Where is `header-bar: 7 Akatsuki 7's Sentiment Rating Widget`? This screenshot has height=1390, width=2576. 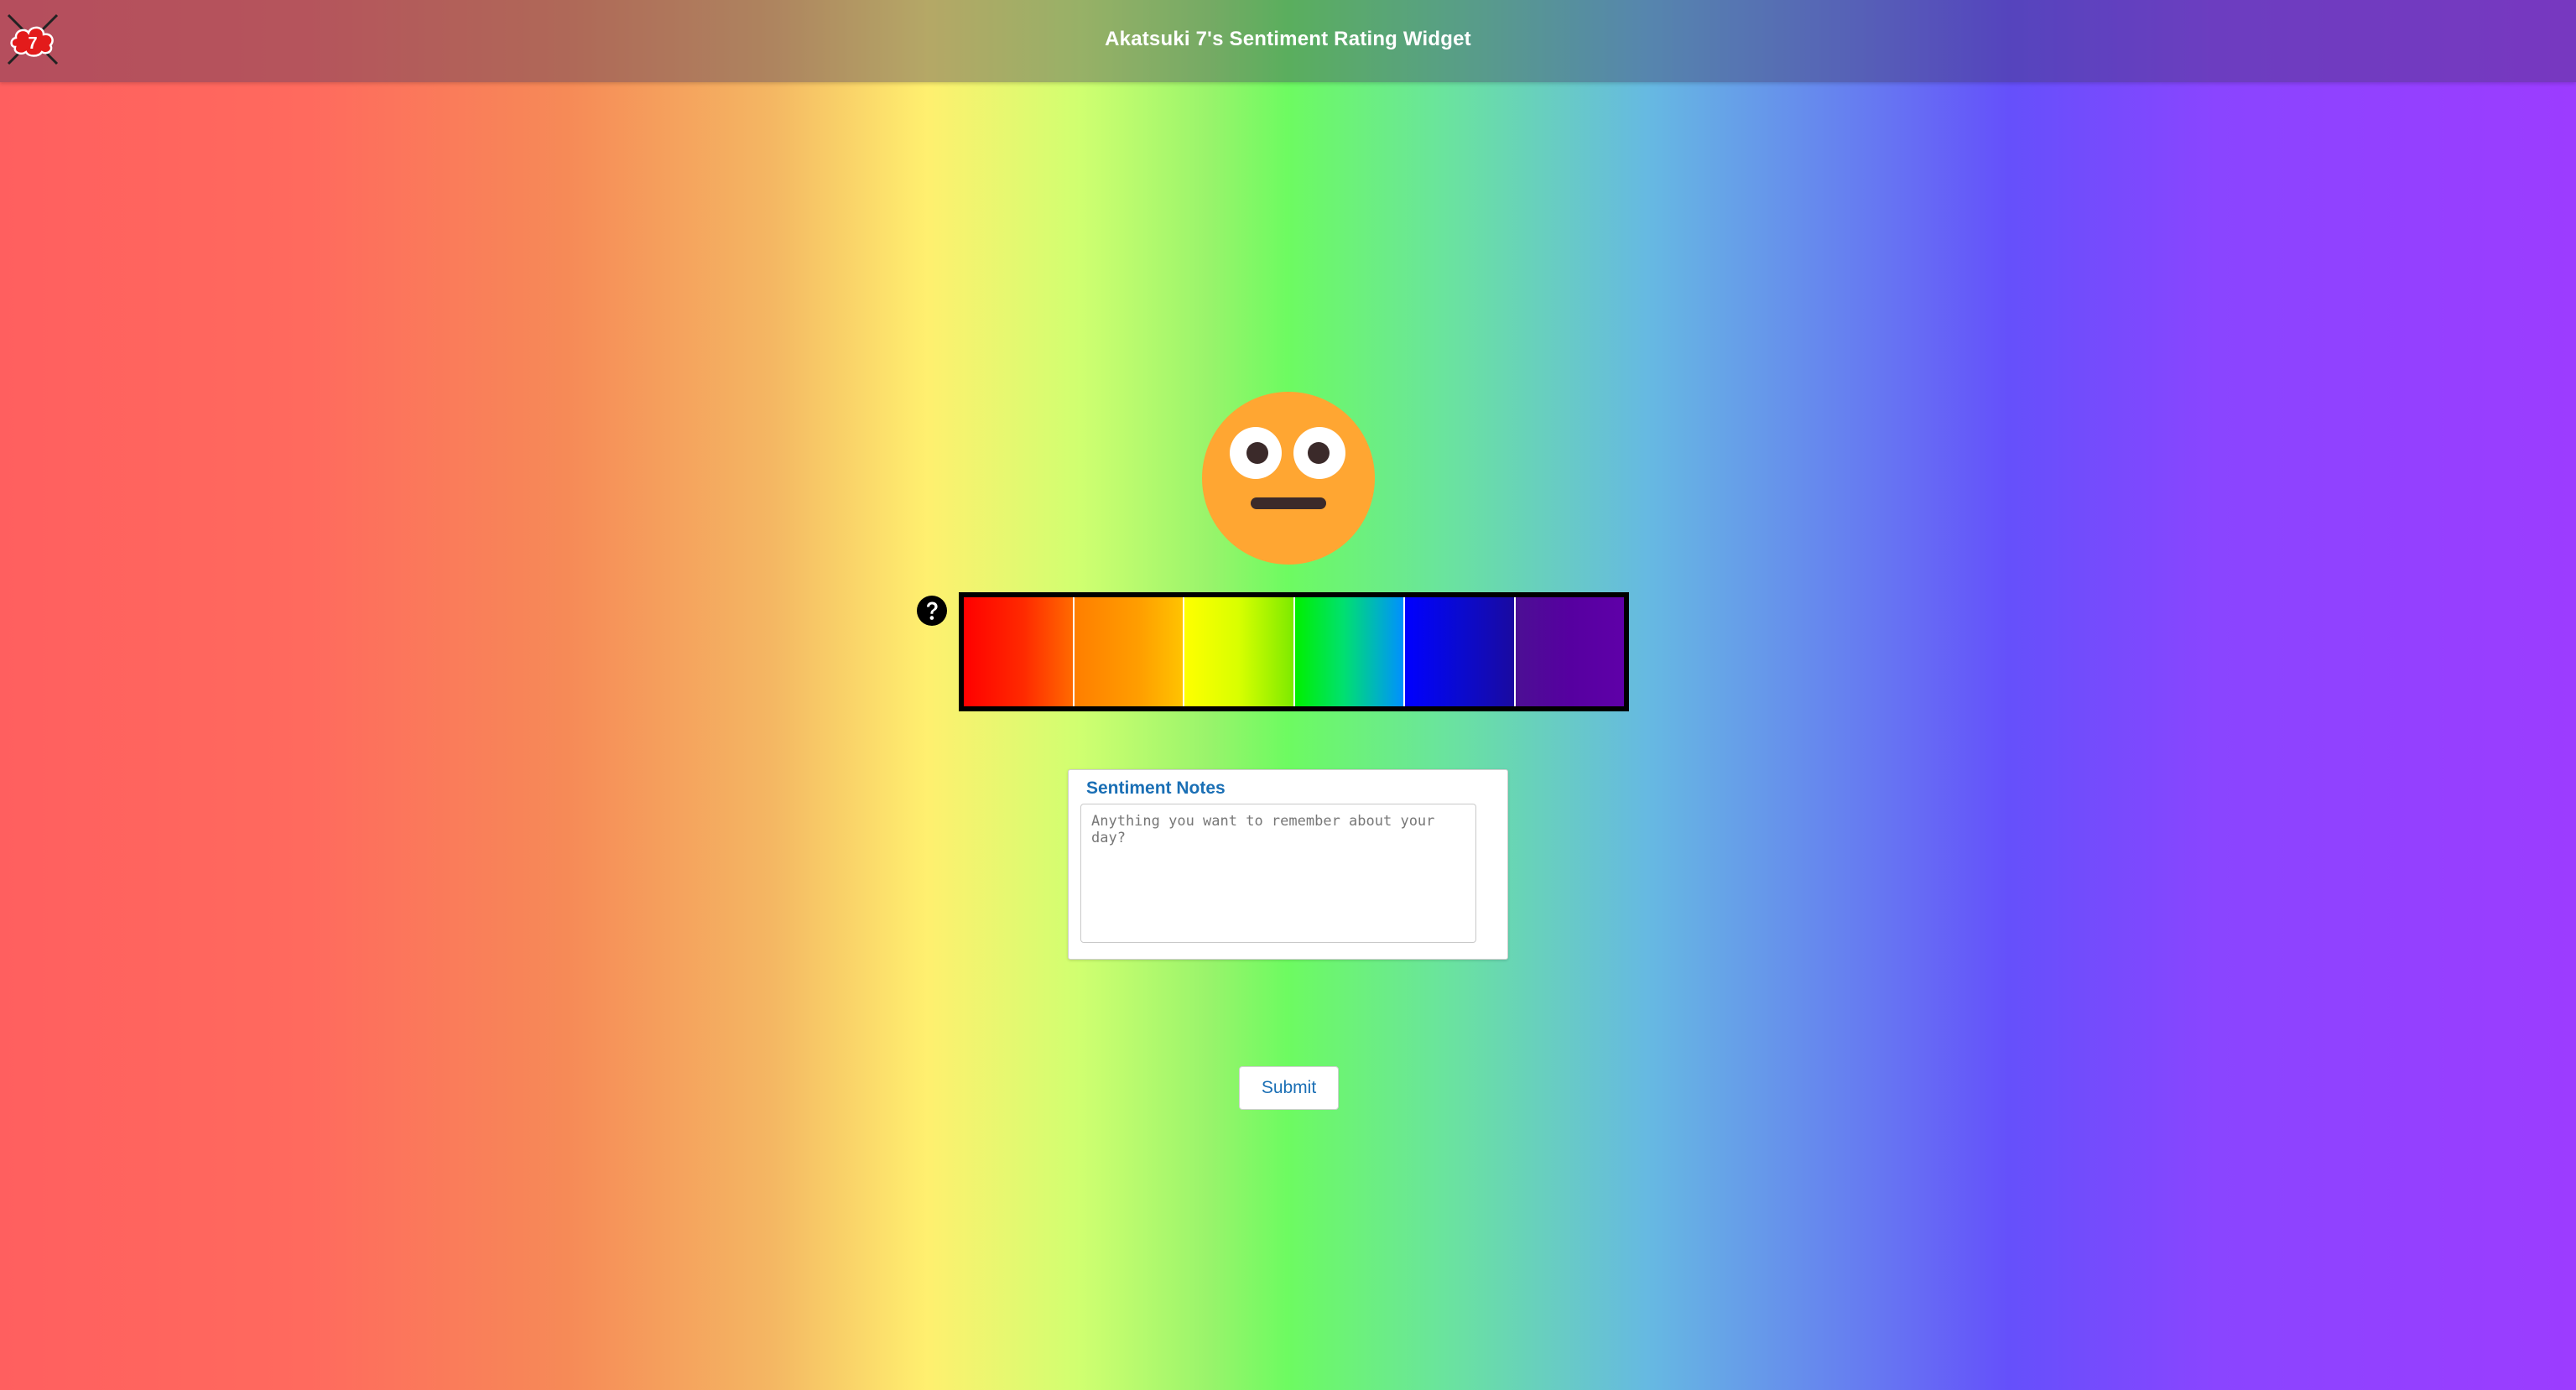 header-bar: 7 Akatsuki 7's Sentiment Rating Widget is located at coordinates (1288, 41).